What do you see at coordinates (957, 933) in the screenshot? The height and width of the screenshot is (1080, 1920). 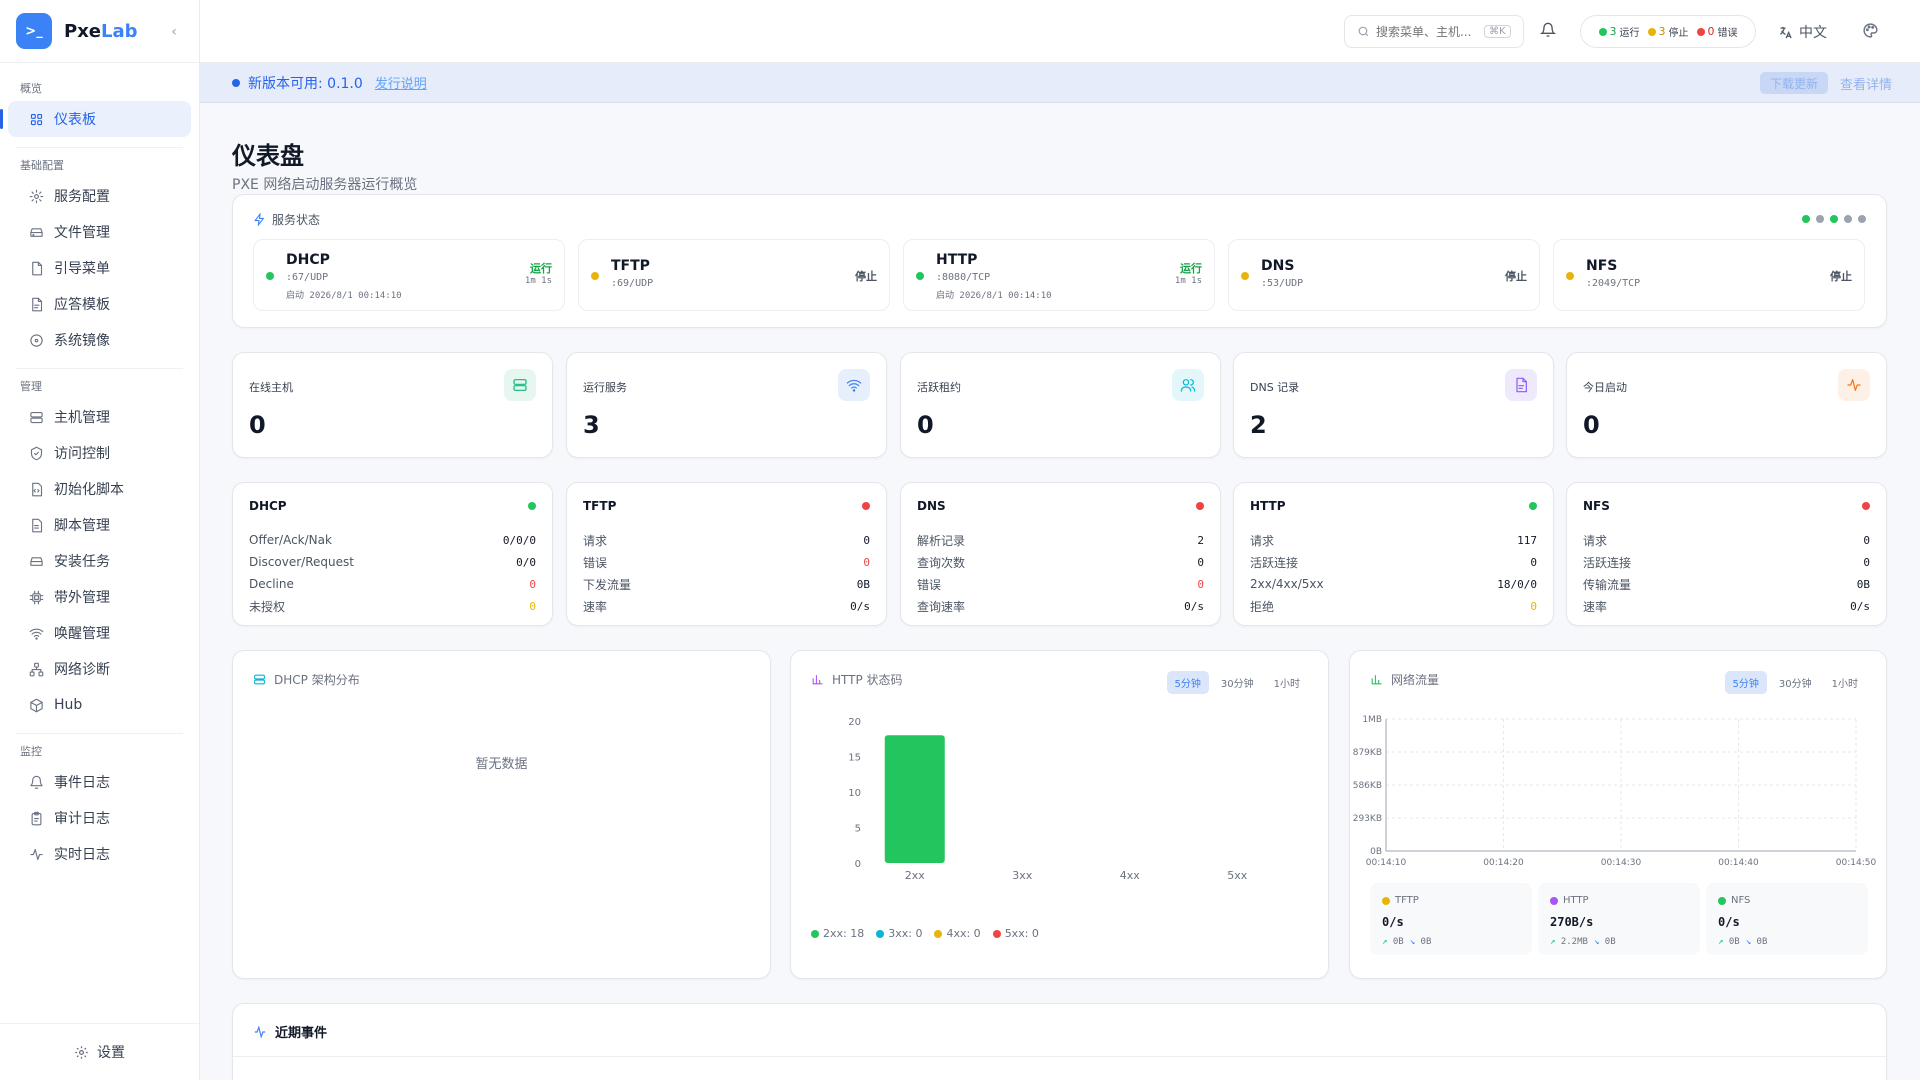 I see `legend-item: 4xx: 0` at bounding box center [957, 933].